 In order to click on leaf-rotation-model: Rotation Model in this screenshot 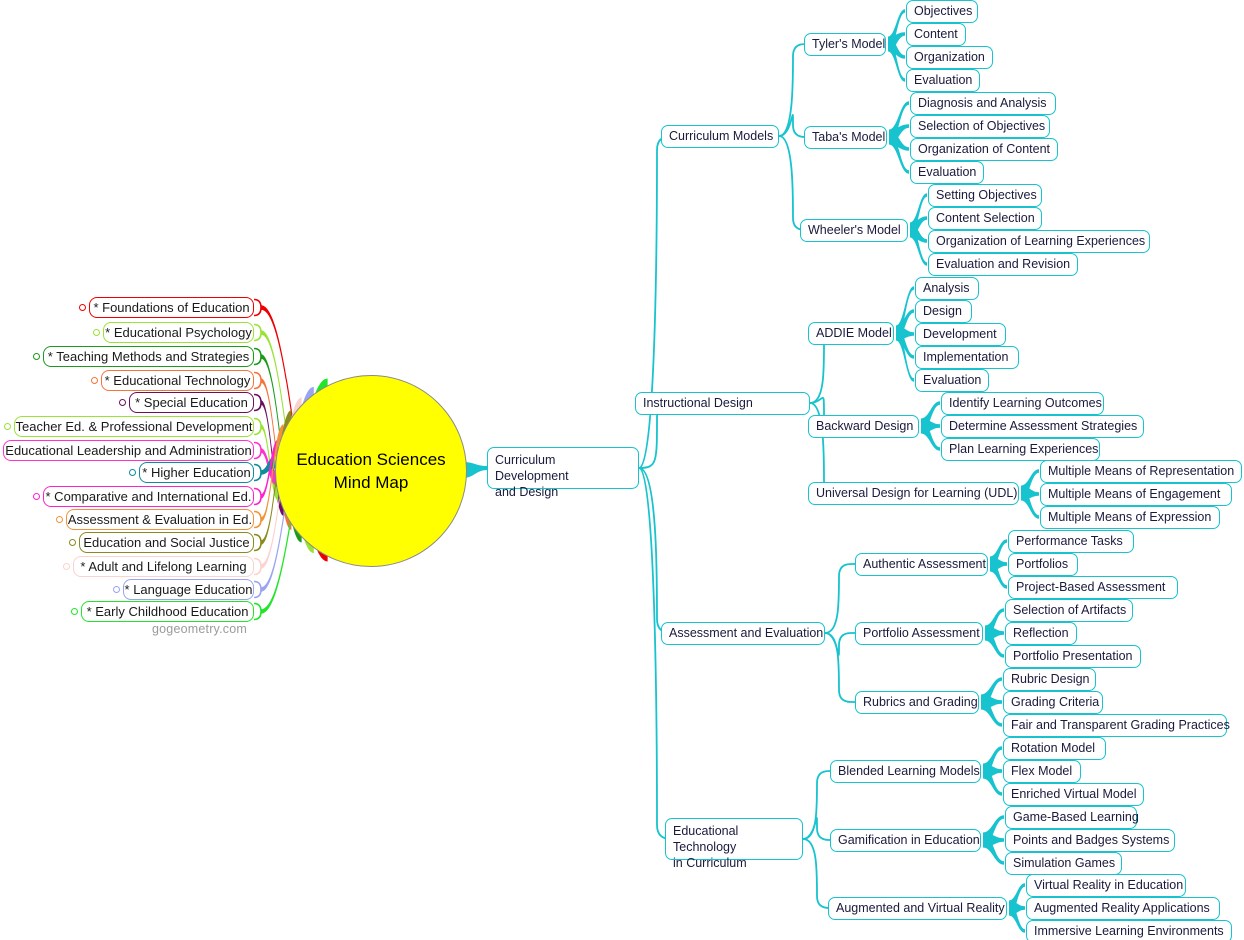, I will do `click(1054, 748)`.